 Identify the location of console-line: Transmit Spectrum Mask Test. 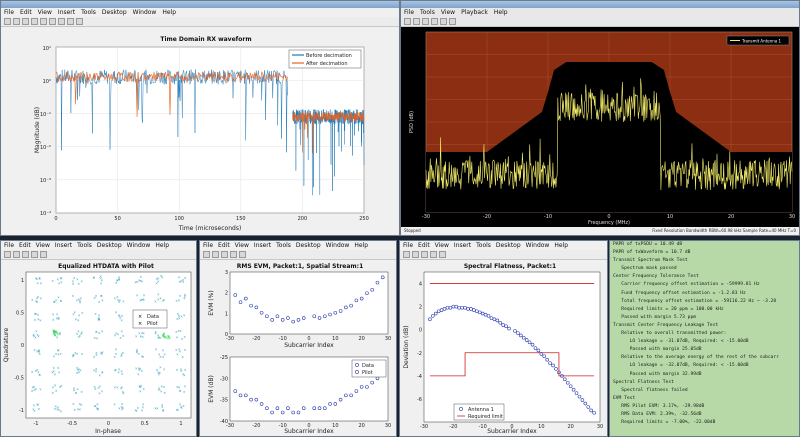
(650, 261).